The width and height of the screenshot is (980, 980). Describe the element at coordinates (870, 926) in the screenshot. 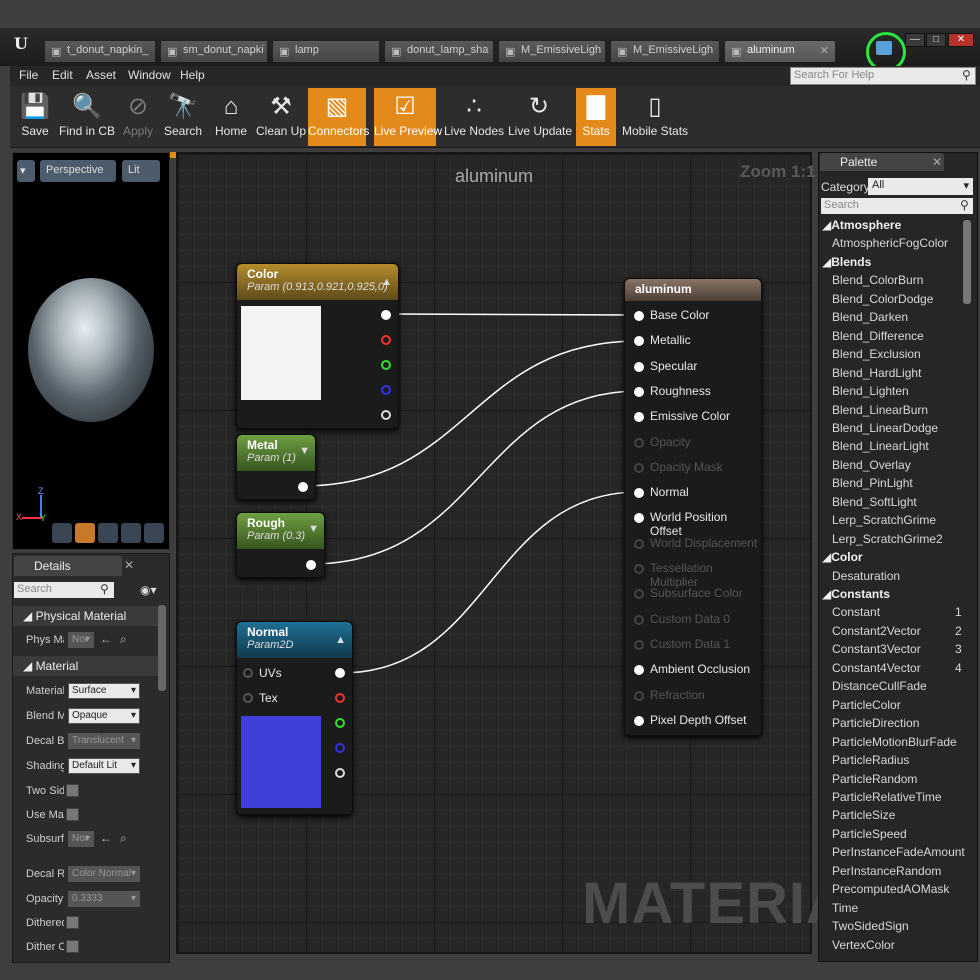

I see `palette-item: TwoSidedSign` at that location.